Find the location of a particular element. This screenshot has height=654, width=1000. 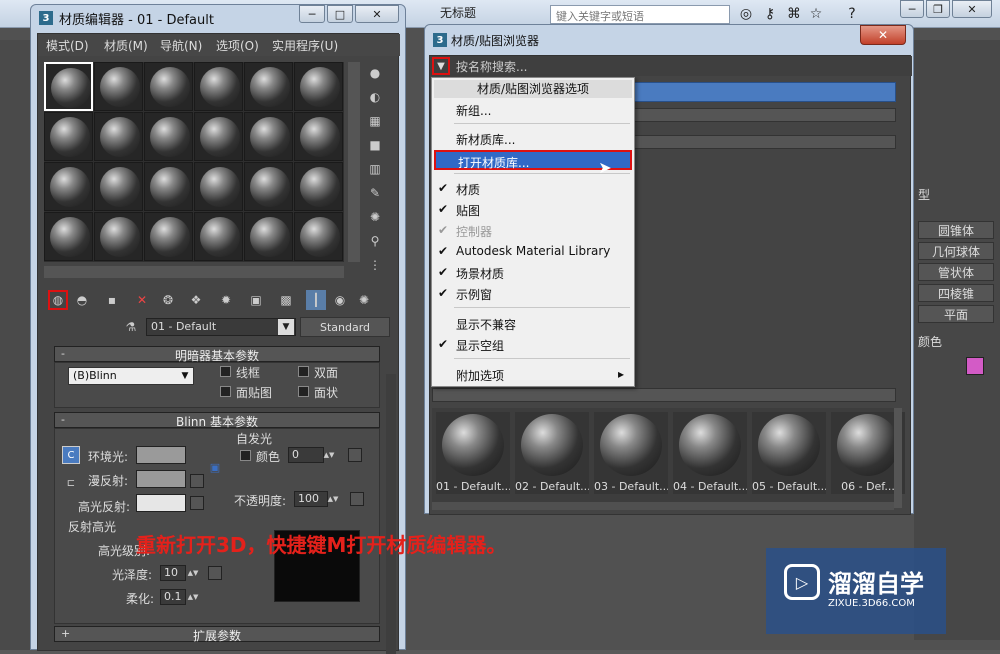

make-unique-icon: ❖ is located at coordinates (196, 300).